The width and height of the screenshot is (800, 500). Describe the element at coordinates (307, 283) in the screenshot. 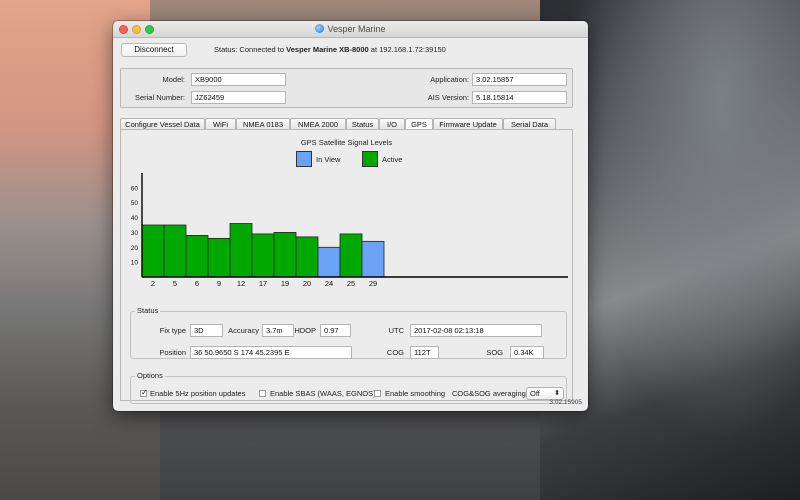

I see `x-tick-label: 20` at that location.